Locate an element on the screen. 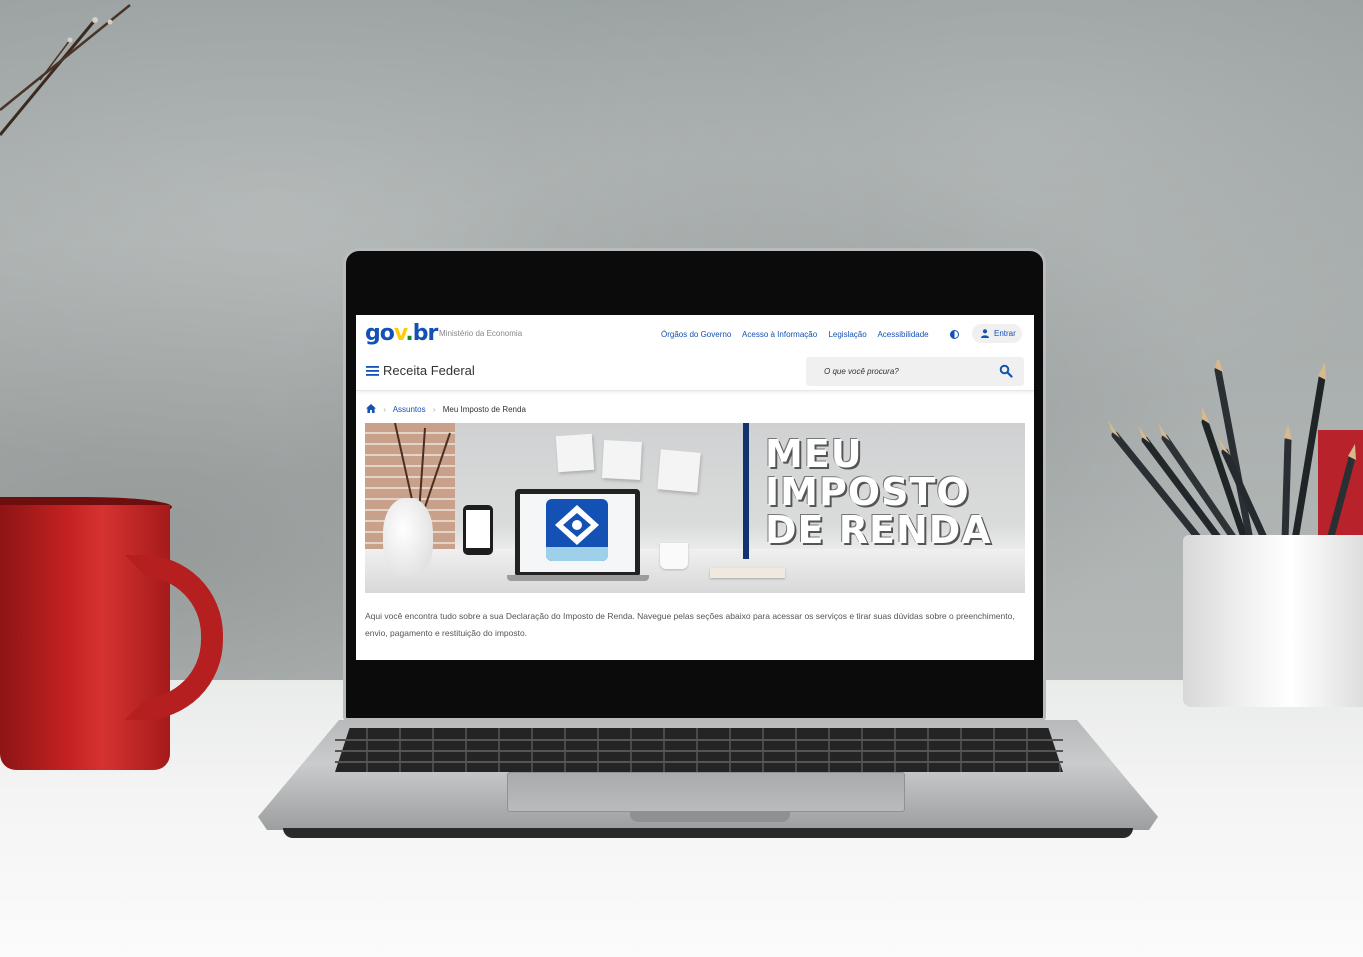 Image resolution: width=1363 pixels, height=957 pixels. logo-part-go: go is located at coordinates (380, 333).